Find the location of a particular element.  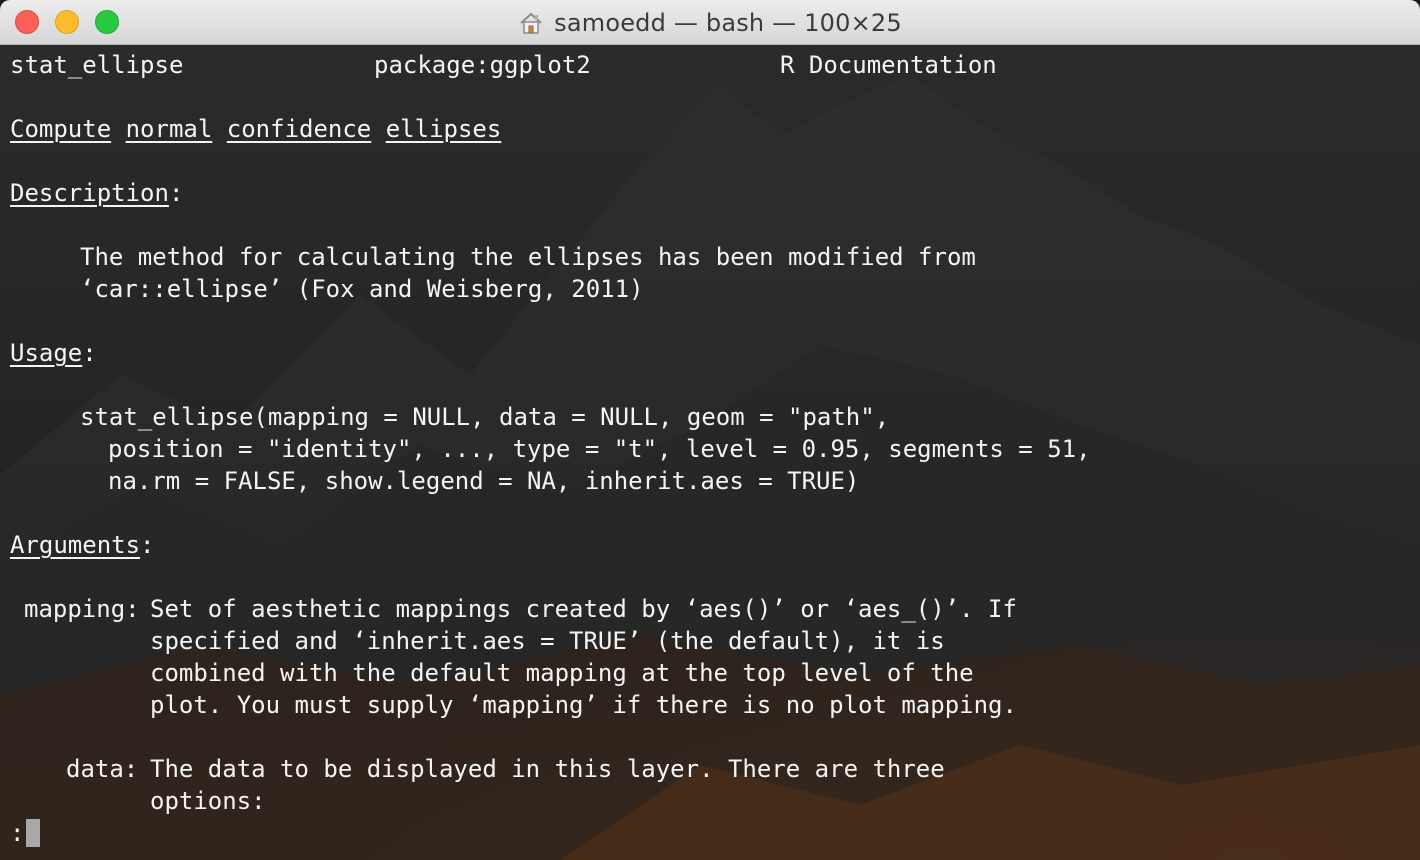

section-usage: Usage is located at coordinates (46, 353).